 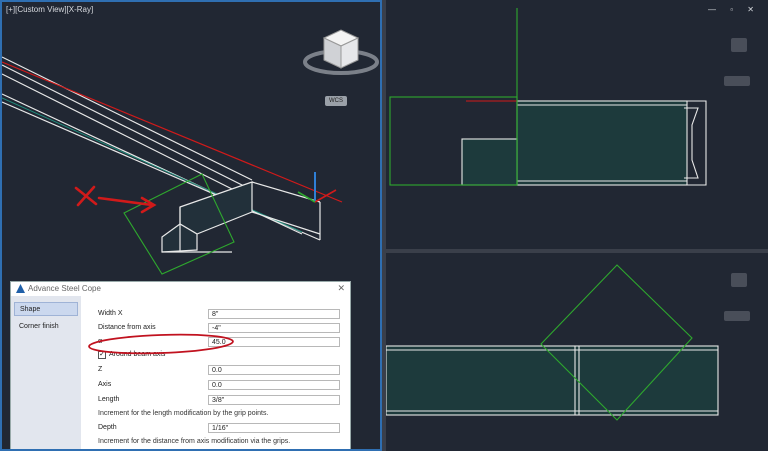 What do you see at coordinates (274, 385) in the screenshot?
I see `axis-field: 0.0` at bounding box center [274, 385].